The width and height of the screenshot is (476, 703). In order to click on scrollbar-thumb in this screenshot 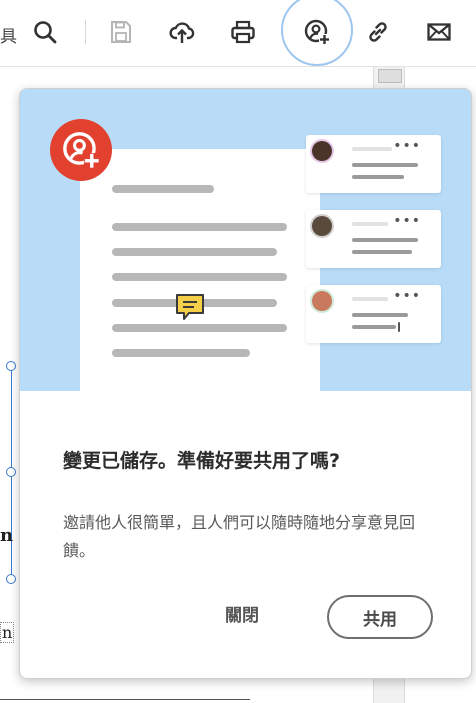, I will do `click(390, 76)`.